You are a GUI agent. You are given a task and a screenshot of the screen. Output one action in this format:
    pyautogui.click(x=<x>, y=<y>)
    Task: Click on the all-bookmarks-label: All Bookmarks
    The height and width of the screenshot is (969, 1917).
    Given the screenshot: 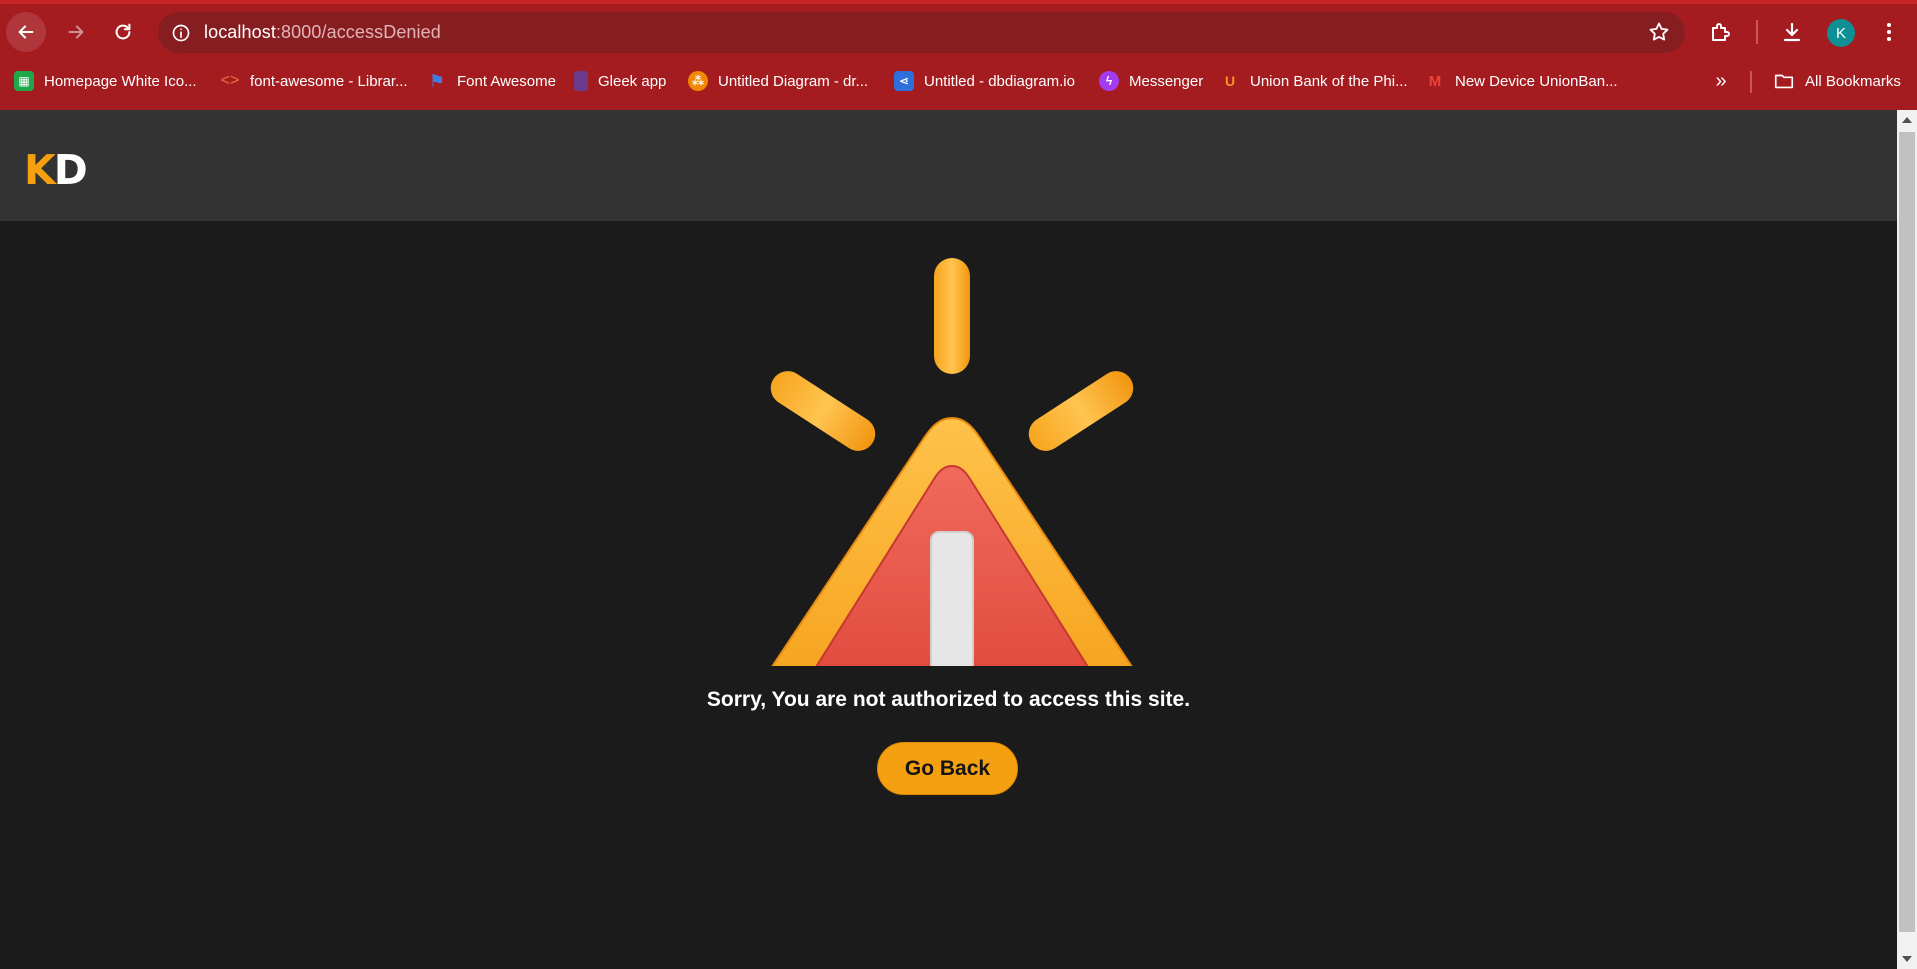 What is the action you would take?
    pyautogui.click(x=1853, y=81)
    